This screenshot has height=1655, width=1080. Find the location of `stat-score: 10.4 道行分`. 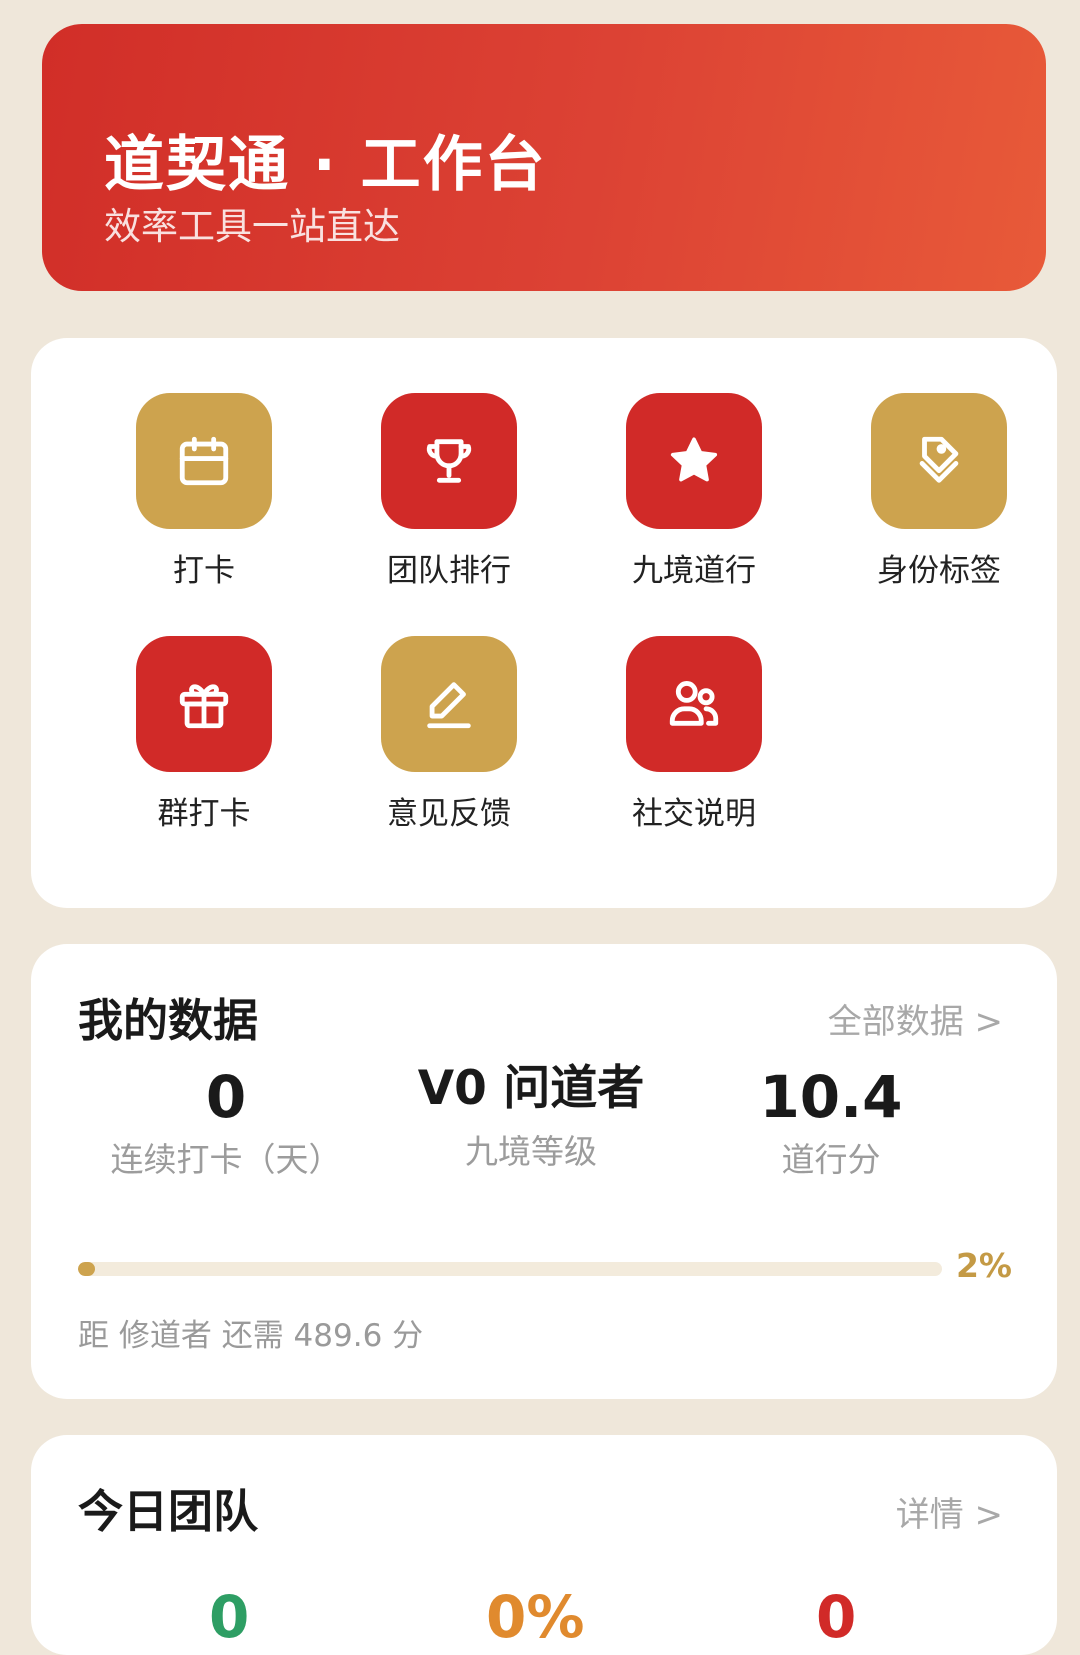

stat-score: 10.4 道行分 is located at coordinates (831, 1122).